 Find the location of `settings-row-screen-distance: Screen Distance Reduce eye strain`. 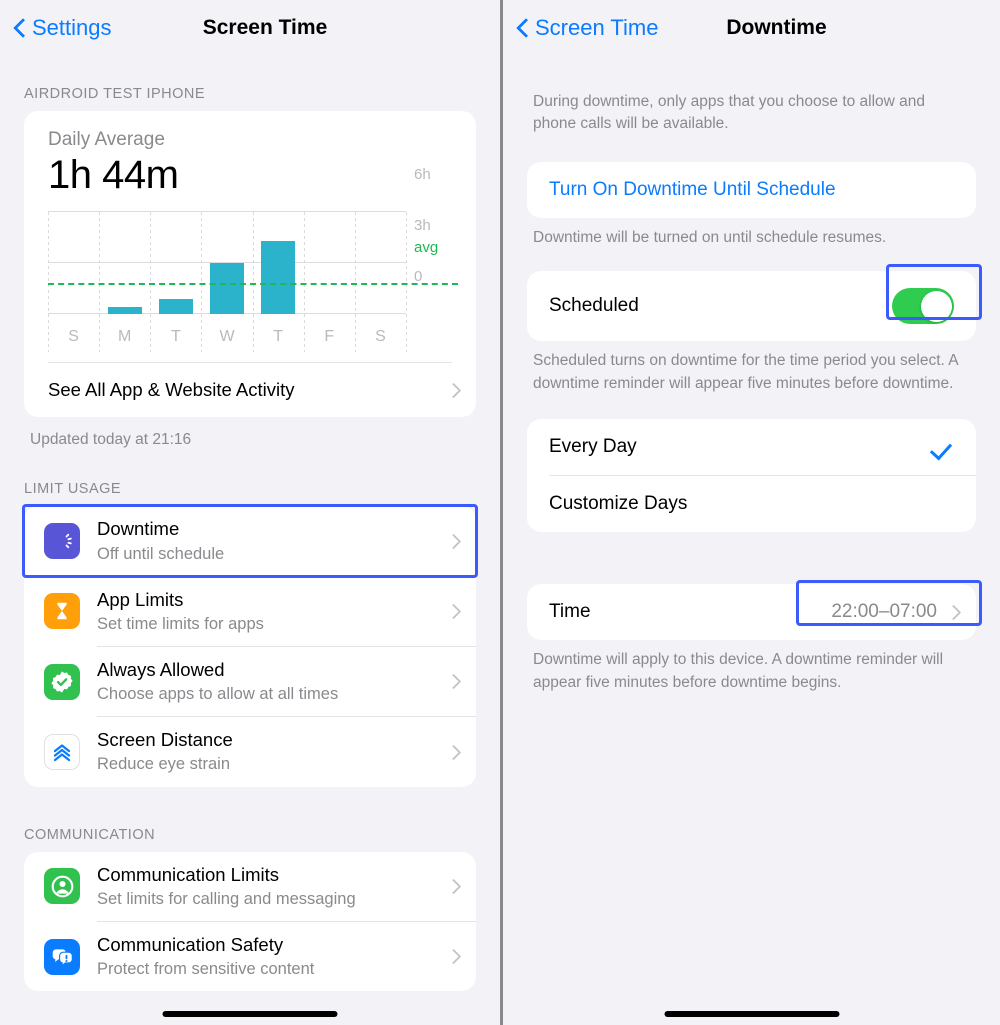

settings-row-screen-distance: Screen Distance Reduce eye strain is located at coordinates (250, 751).